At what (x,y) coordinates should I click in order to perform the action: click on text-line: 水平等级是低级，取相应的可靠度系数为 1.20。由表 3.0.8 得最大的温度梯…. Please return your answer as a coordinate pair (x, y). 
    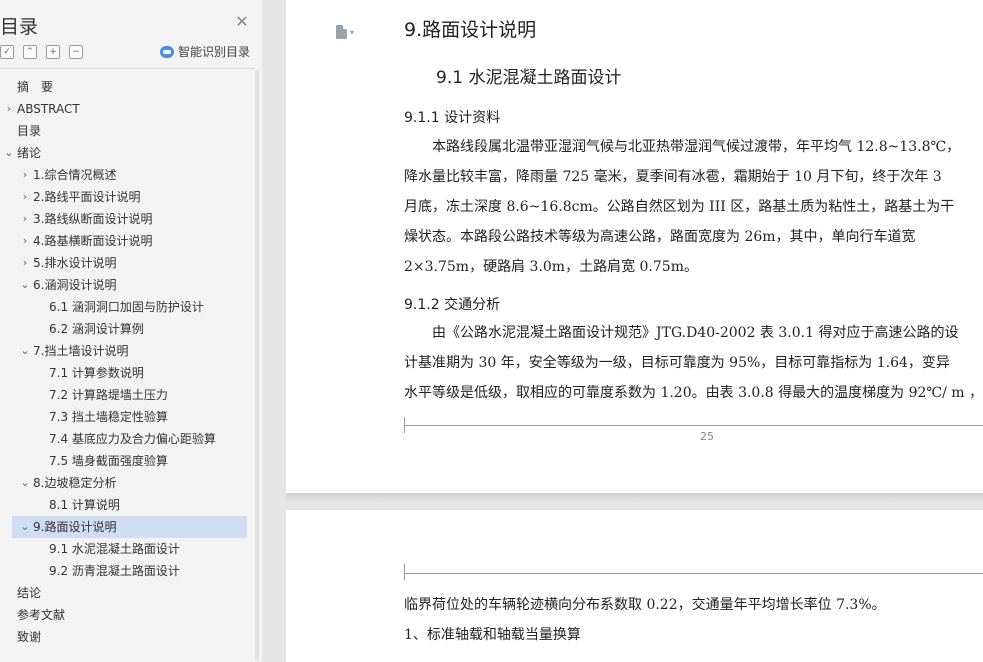
    Looking at the image, I should click on (693, 393).